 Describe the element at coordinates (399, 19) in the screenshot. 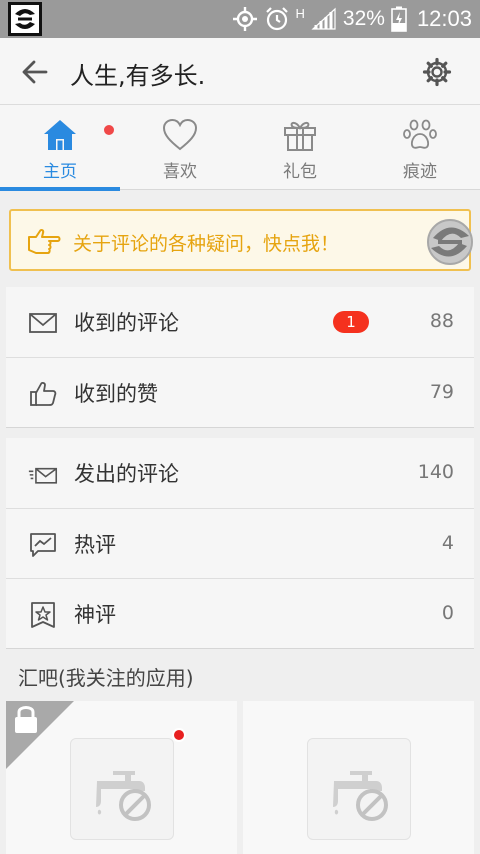

I see `battery-charging-icon` at that location.